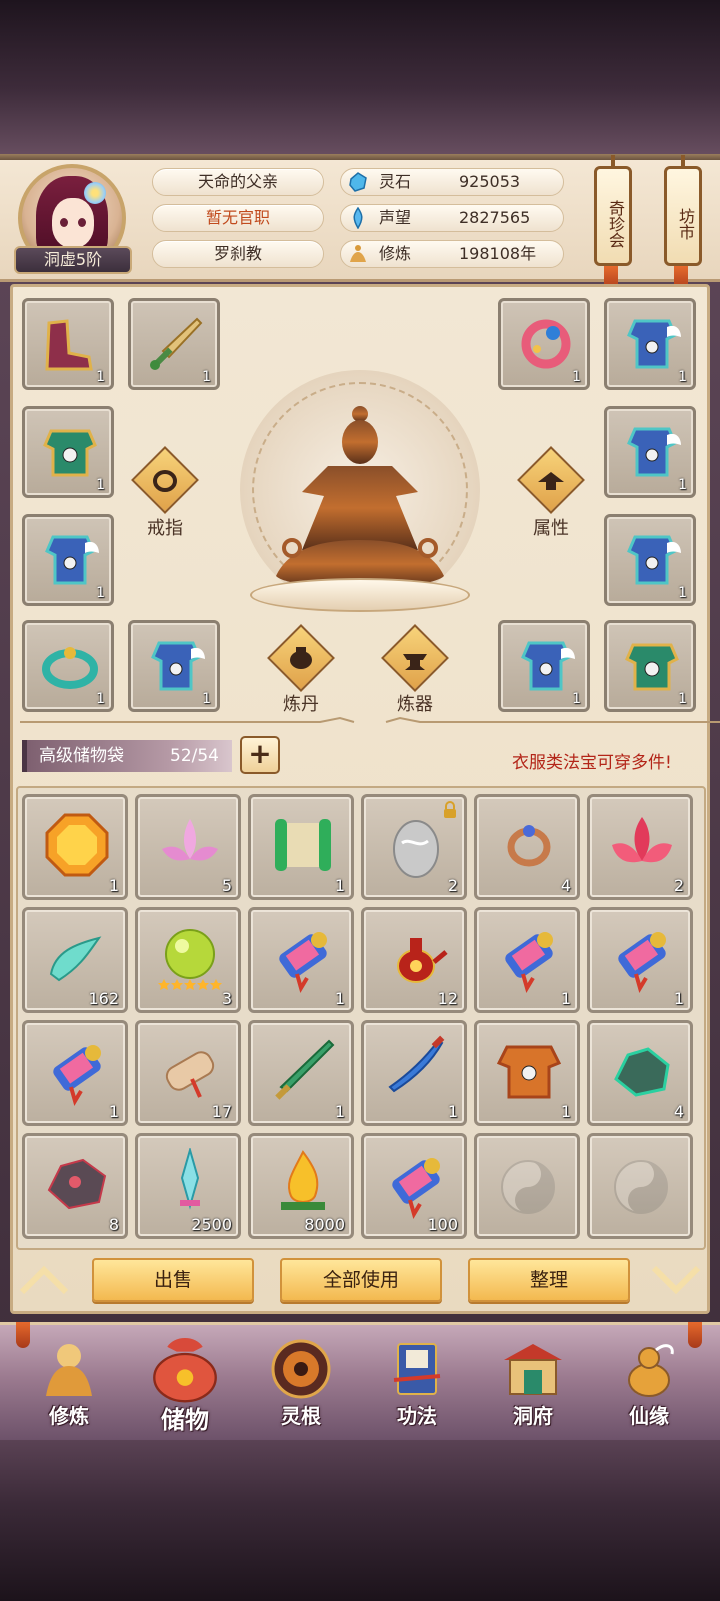 The image size is (720, 1601). What do you see at coordinates (238, 218) in the screenshot?
I see `official-title: 暂无官职` at bounding box center [238, 218].